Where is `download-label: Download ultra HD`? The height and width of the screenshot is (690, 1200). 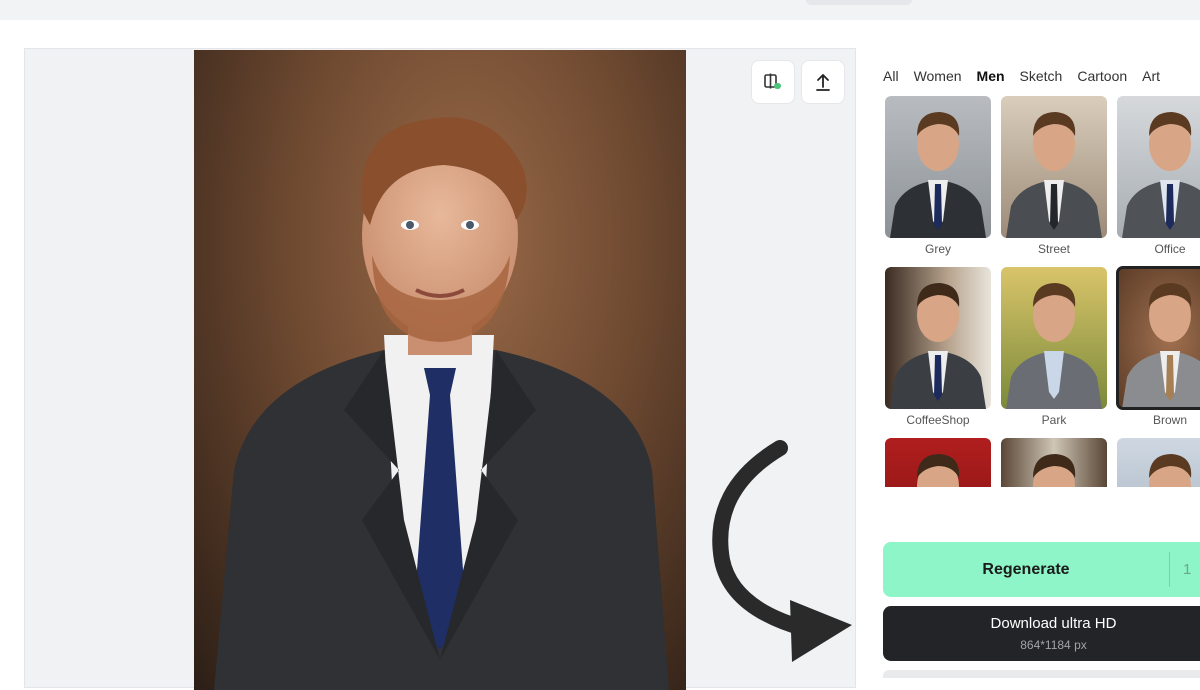 download-label: Download ultra HD is located at coordinates (1053, 623).